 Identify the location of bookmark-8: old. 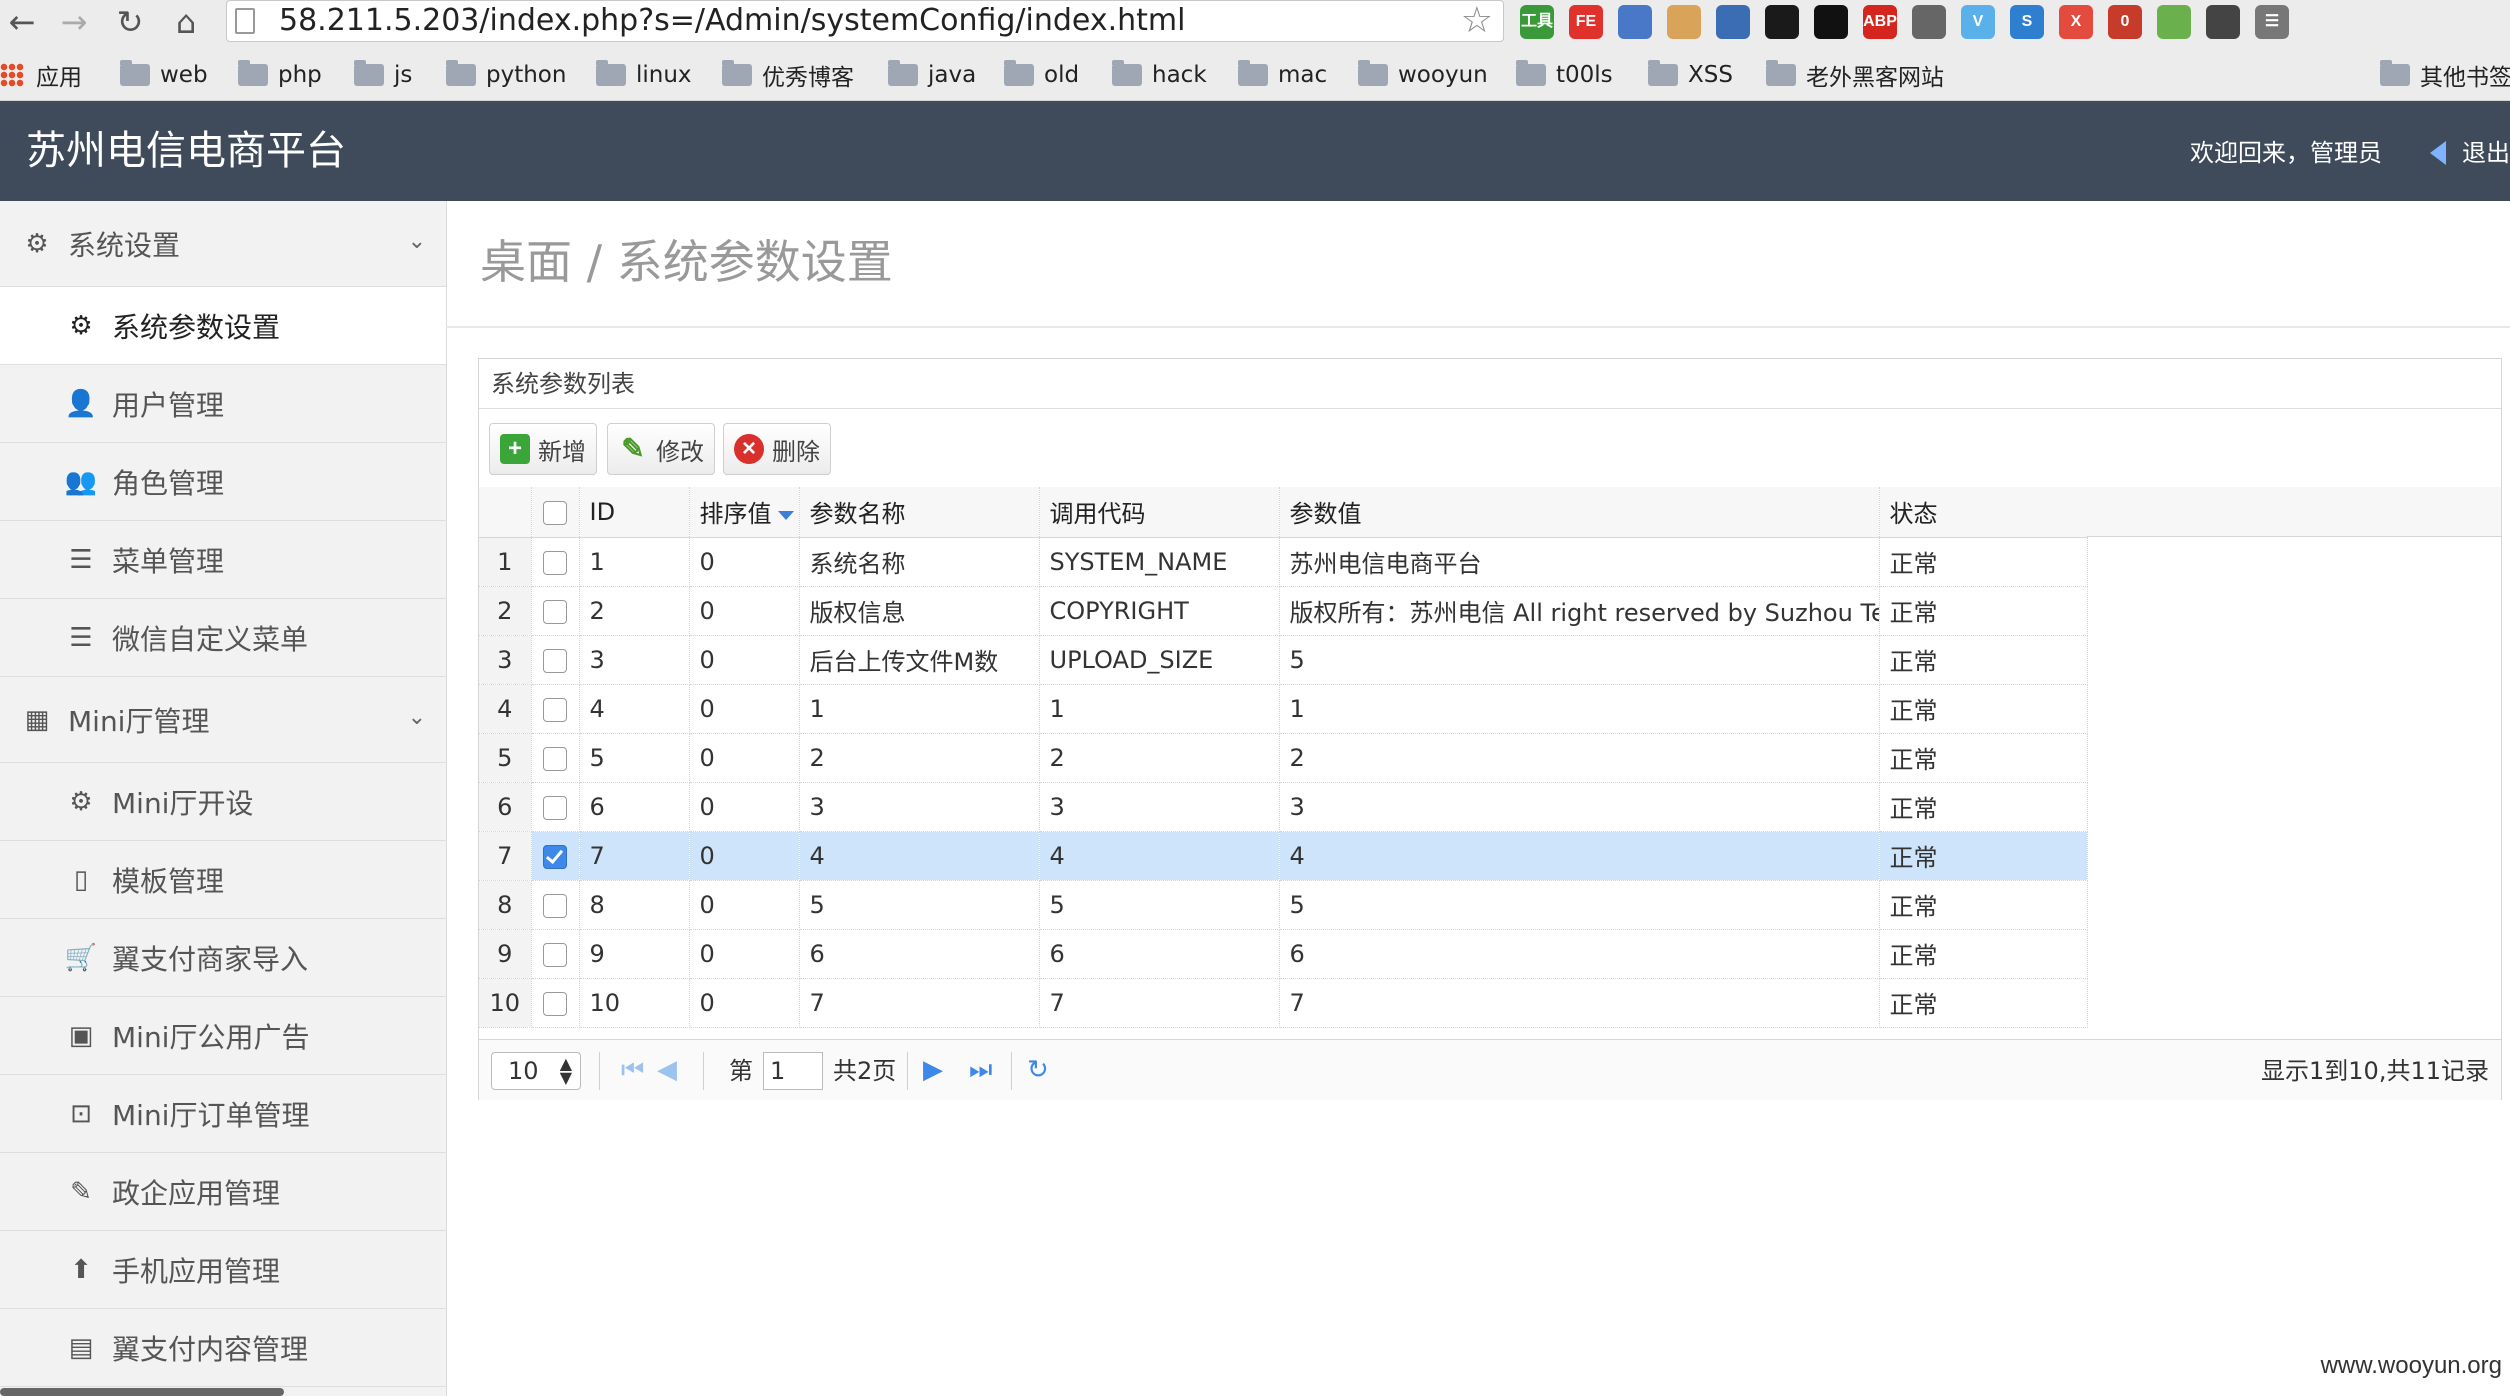
(1041, 75).